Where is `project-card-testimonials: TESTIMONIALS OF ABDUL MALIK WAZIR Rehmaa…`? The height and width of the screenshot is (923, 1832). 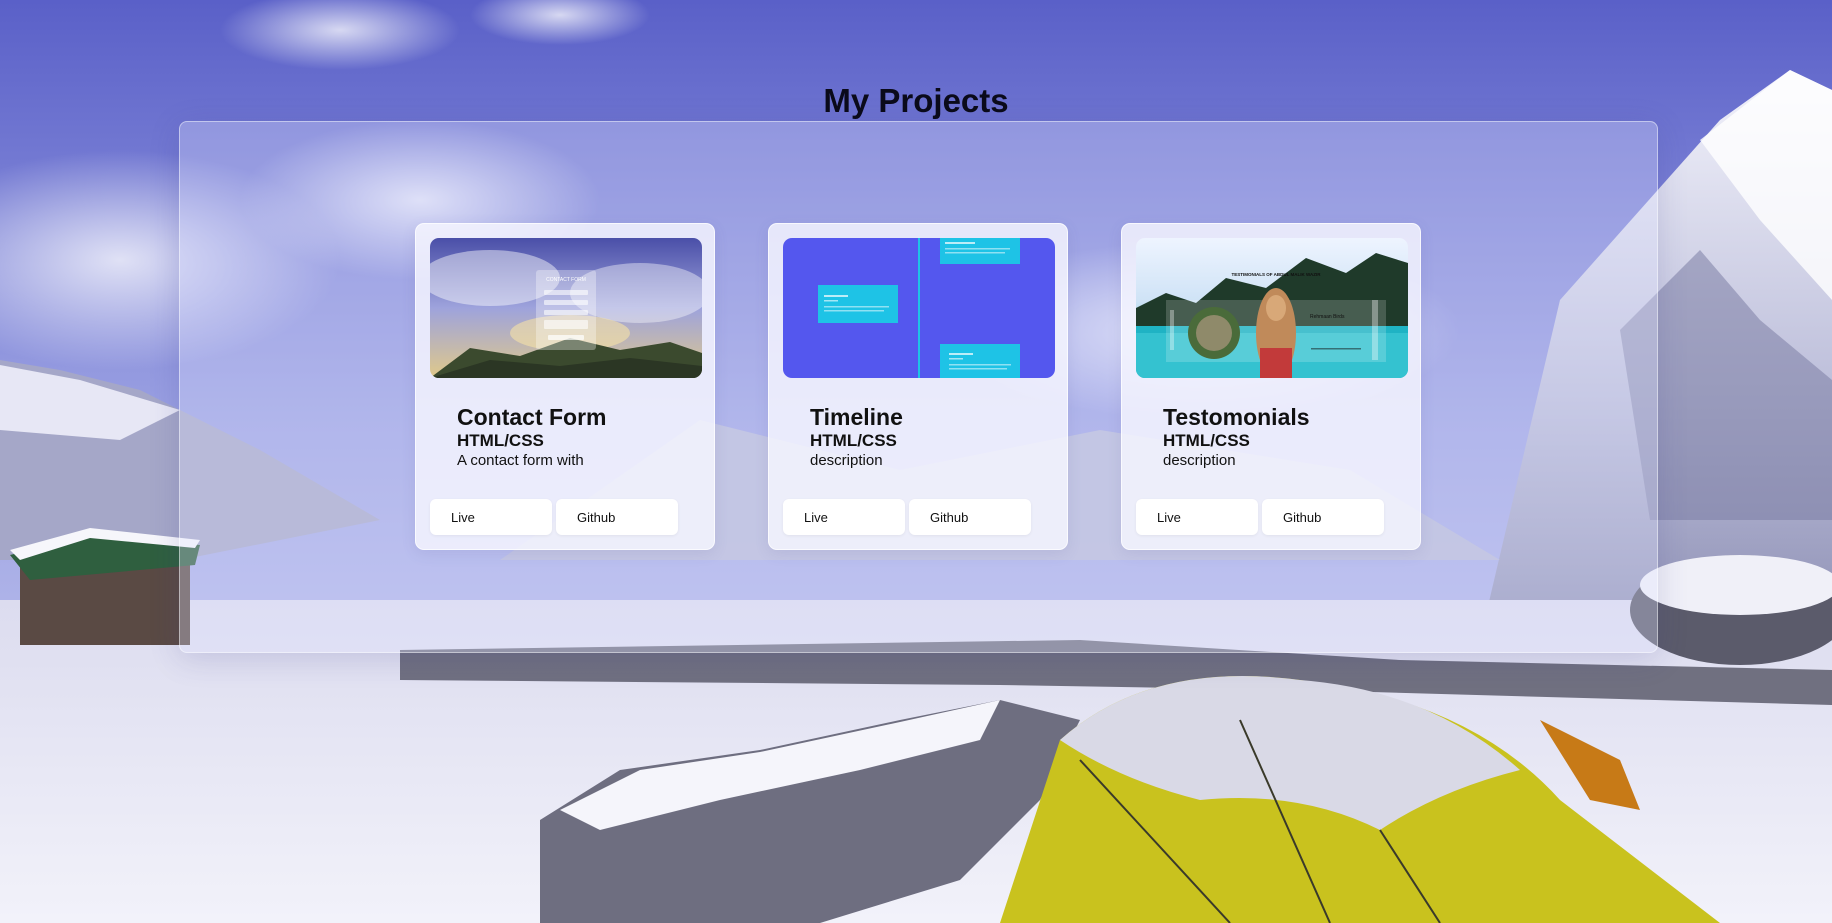 project-card-testimonials: TESTIMONIALS OF ABDUL MALIK WAZIR Rehmaa… is located at coordinates (1271, 386).